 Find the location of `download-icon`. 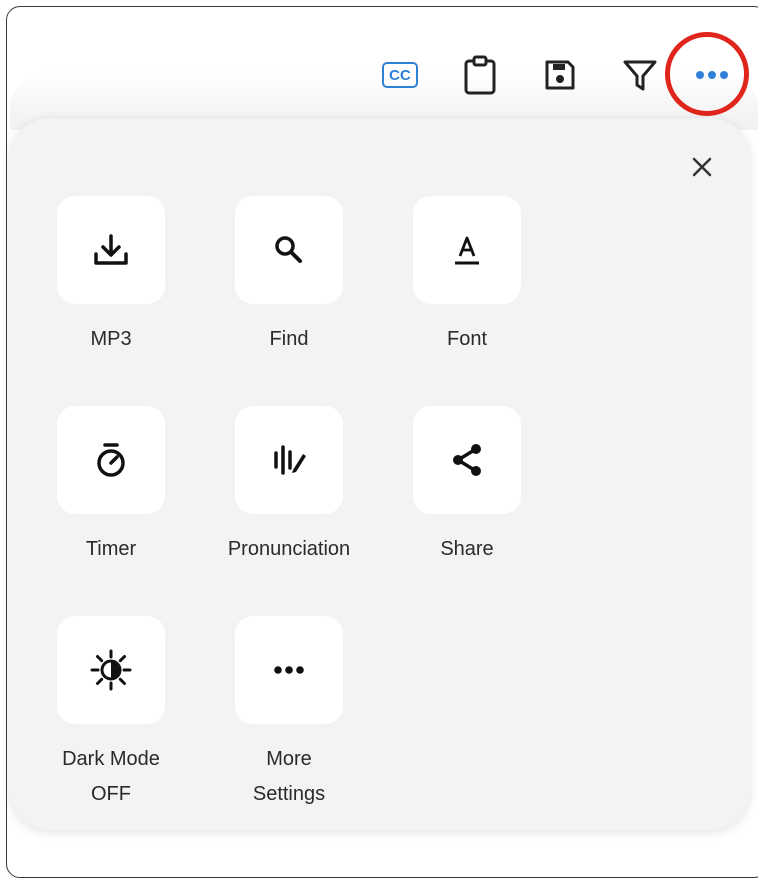

download-icon is located at coordinates (111, 249).